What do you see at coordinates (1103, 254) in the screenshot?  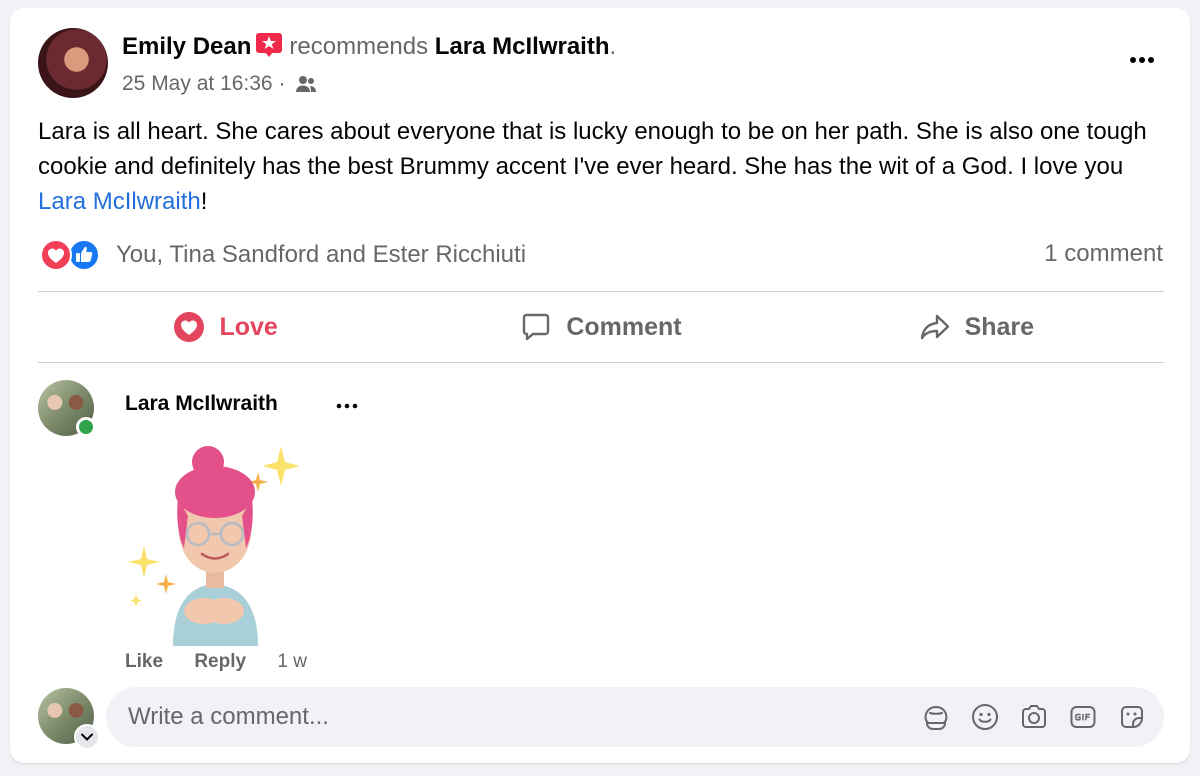 I see `comments-count: 1 comment` at bounding box center [1103, 254].